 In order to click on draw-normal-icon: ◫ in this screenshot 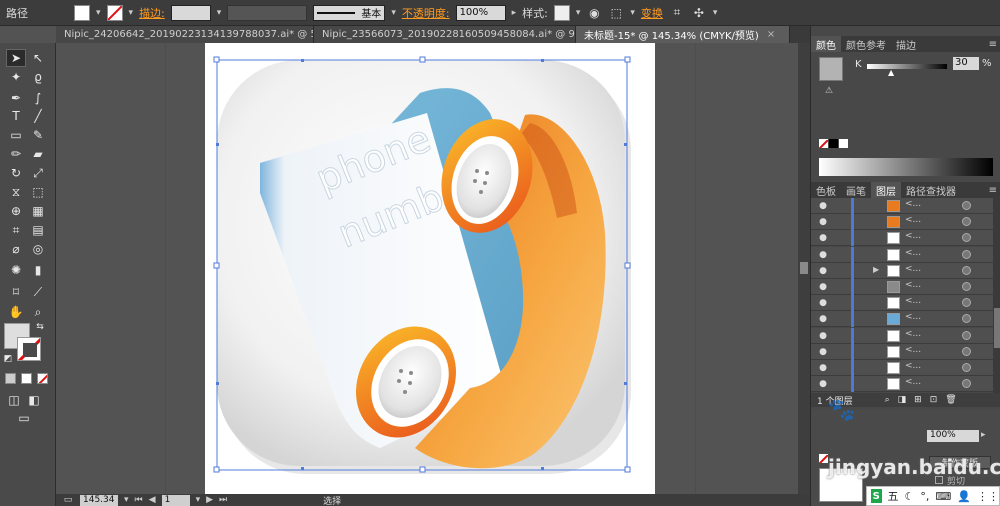, I will do `click(14, 400)`.